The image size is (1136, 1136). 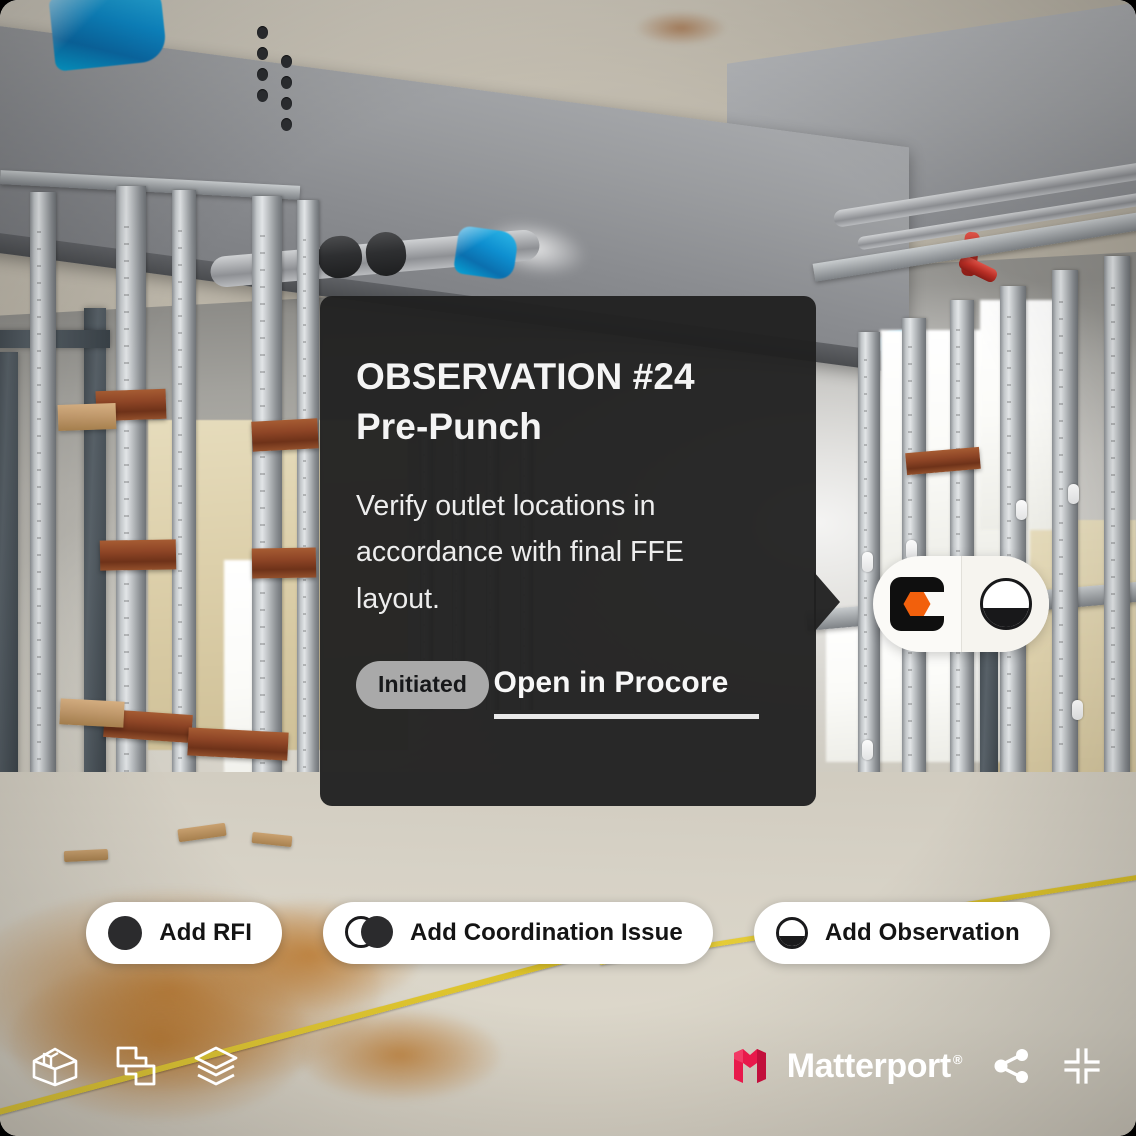 What do you see at coordinates (1082, 1066) in the screenshot?
I see `collapse-icon` at bounding box center [1082, 1066].